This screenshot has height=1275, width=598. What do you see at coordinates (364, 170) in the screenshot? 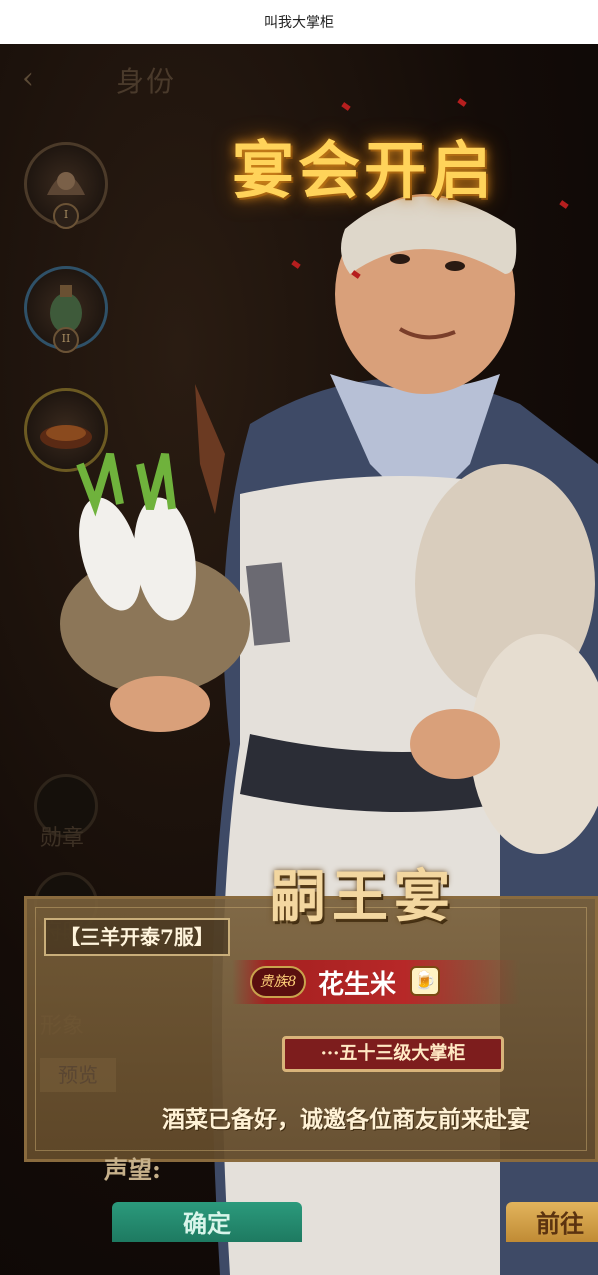
I see `feast-open-banner: 宴会开启` at bounding box center [364, 170].